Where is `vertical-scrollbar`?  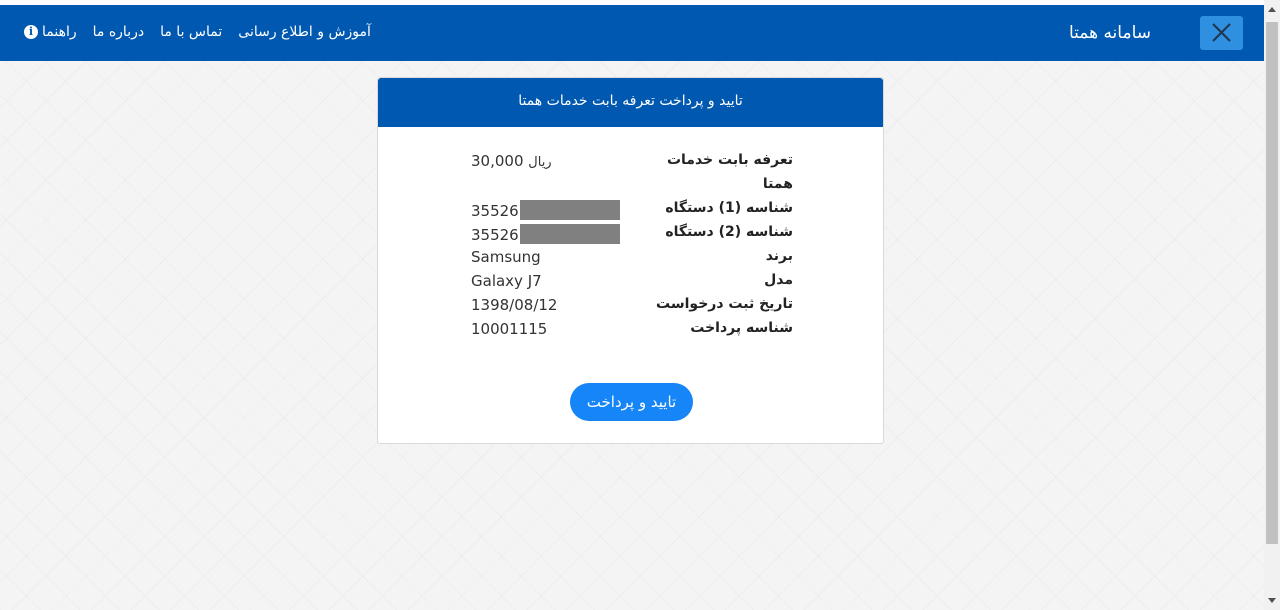
vertical-scrollbar is located at coordinates (1272, 305).